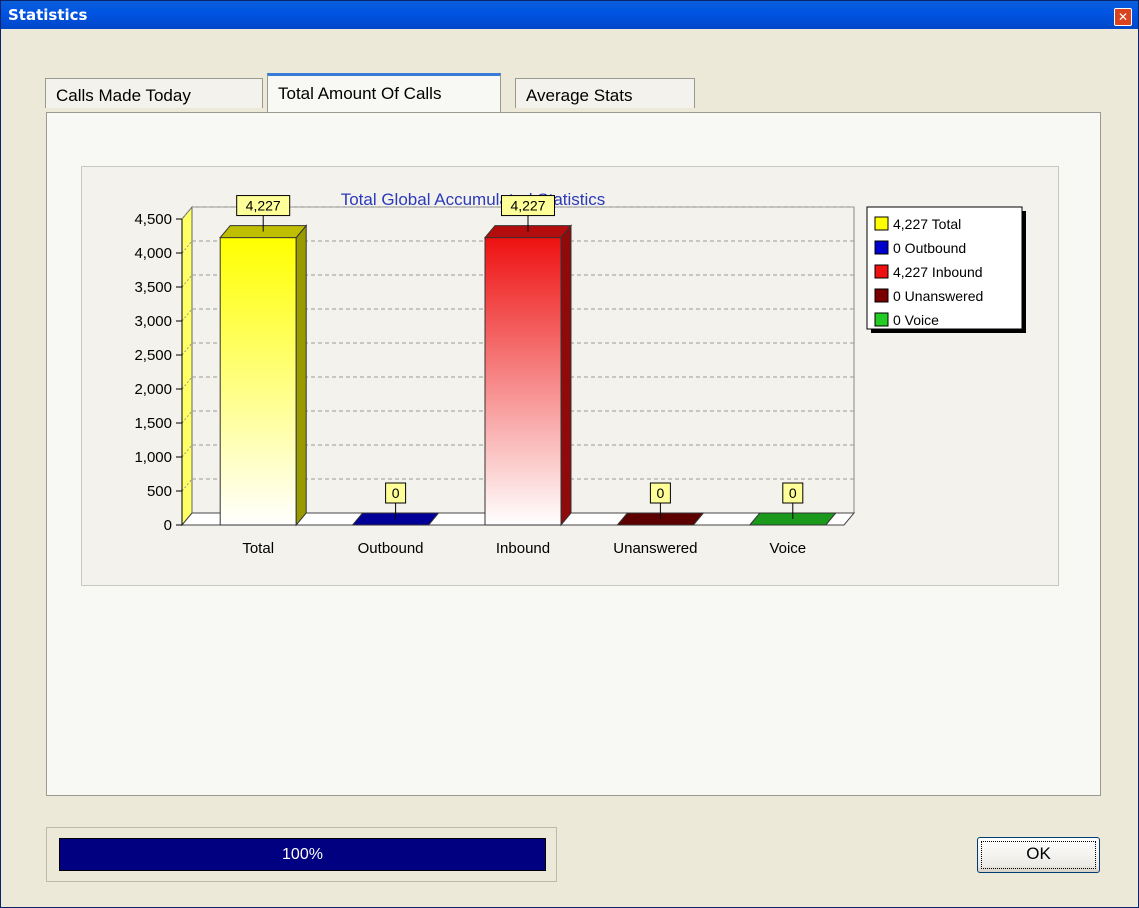 The image size is (1139, 908). What do you see at coordinates (916, 320) in the screenshot?
I see `legend-entry: 0 Voice` at bounding box center [916, 320].